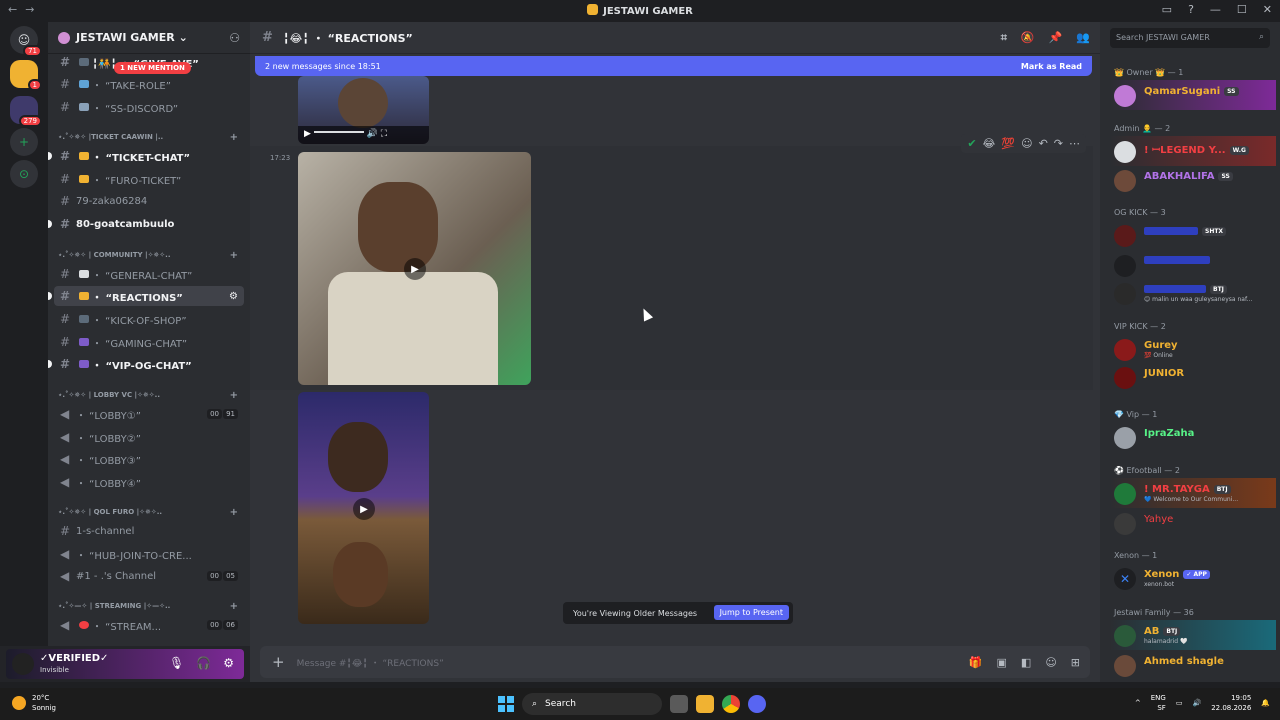 This screenshot has height=720, width=1280. I want to click on play-icon: ▶, so click(307, 134).